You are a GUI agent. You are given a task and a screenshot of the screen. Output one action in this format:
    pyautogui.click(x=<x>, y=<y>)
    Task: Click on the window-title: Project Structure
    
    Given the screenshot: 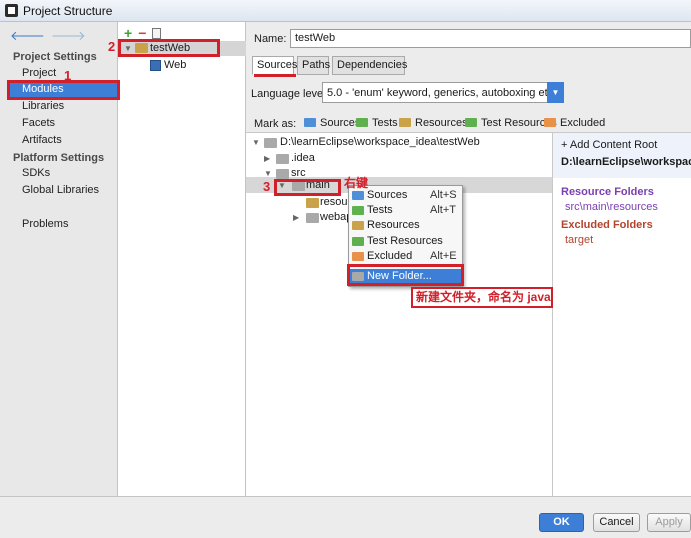 What is the action you would take?
    pyautogui.click(x=68, y=11)
    